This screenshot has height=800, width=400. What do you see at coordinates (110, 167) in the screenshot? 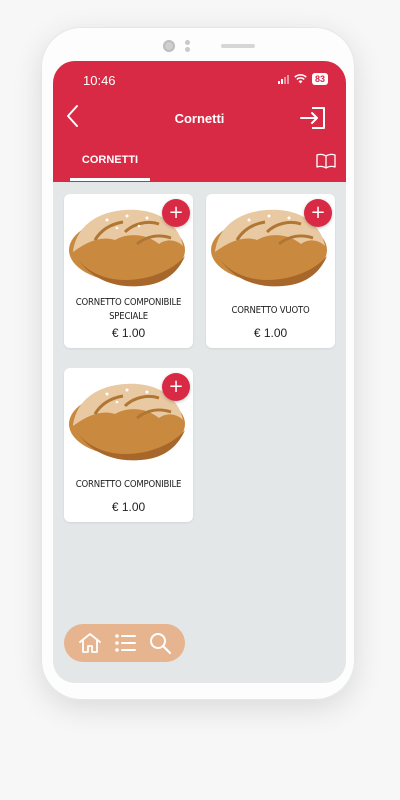
I see `tab-cornetti: CORNETTI` at bounding box center [110, 167].